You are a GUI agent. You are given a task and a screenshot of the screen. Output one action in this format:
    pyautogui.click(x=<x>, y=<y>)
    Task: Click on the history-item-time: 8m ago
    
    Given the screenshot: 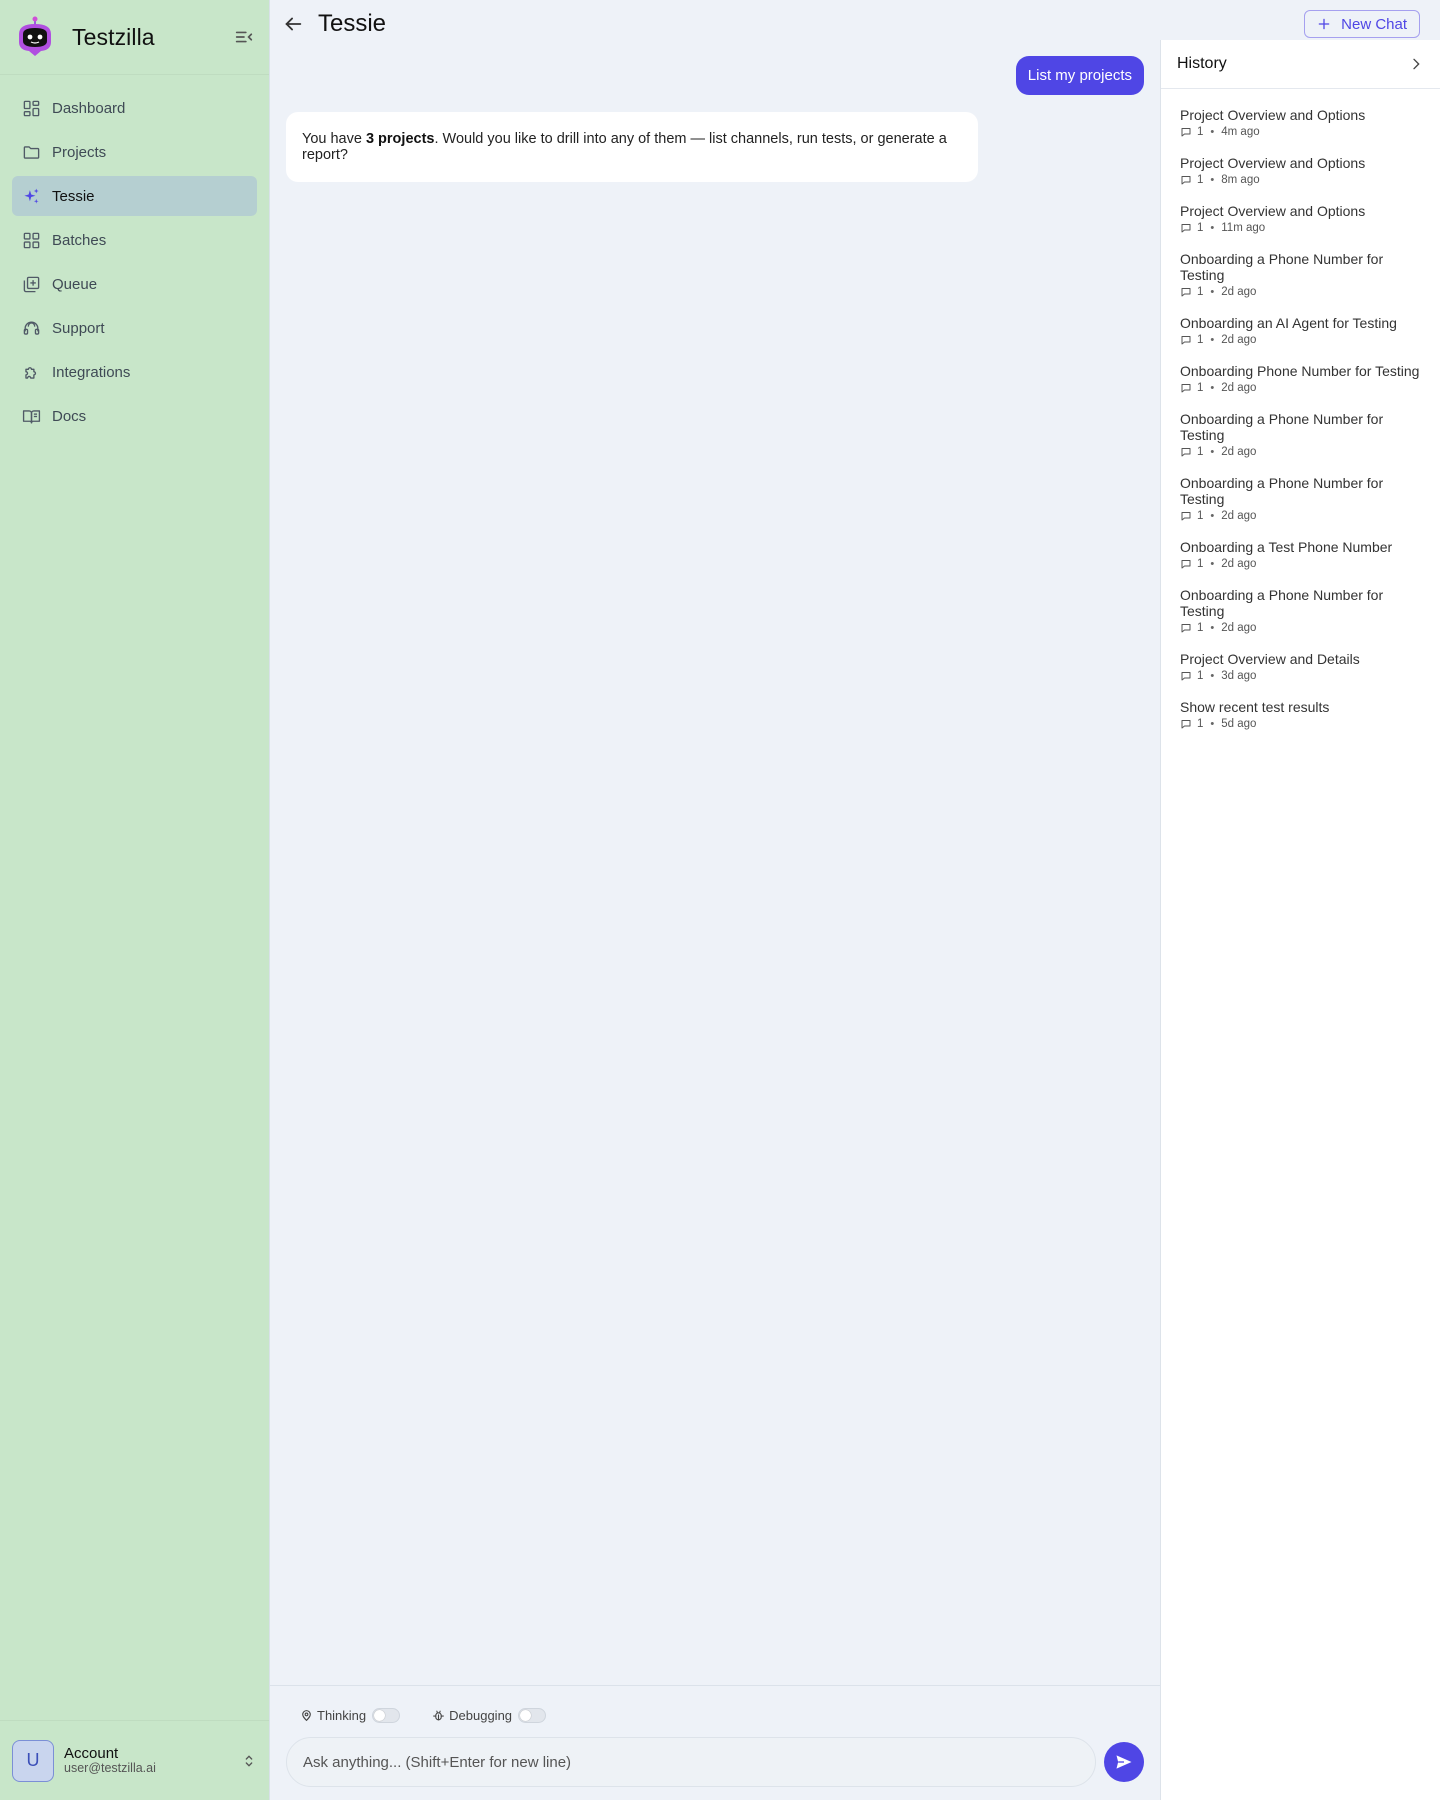 What is the action you would take?
    pyautogui.click(x=1240, y=180)
    